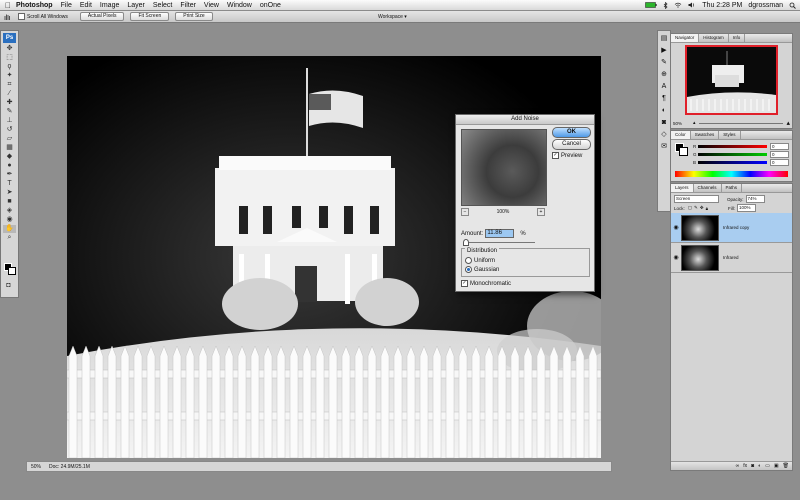 The image size is (800, 500). What do you see at coordinates (194, 16) in the screenshot?
I see `print-size-button: Print Size` at bounding box center [194, 16].